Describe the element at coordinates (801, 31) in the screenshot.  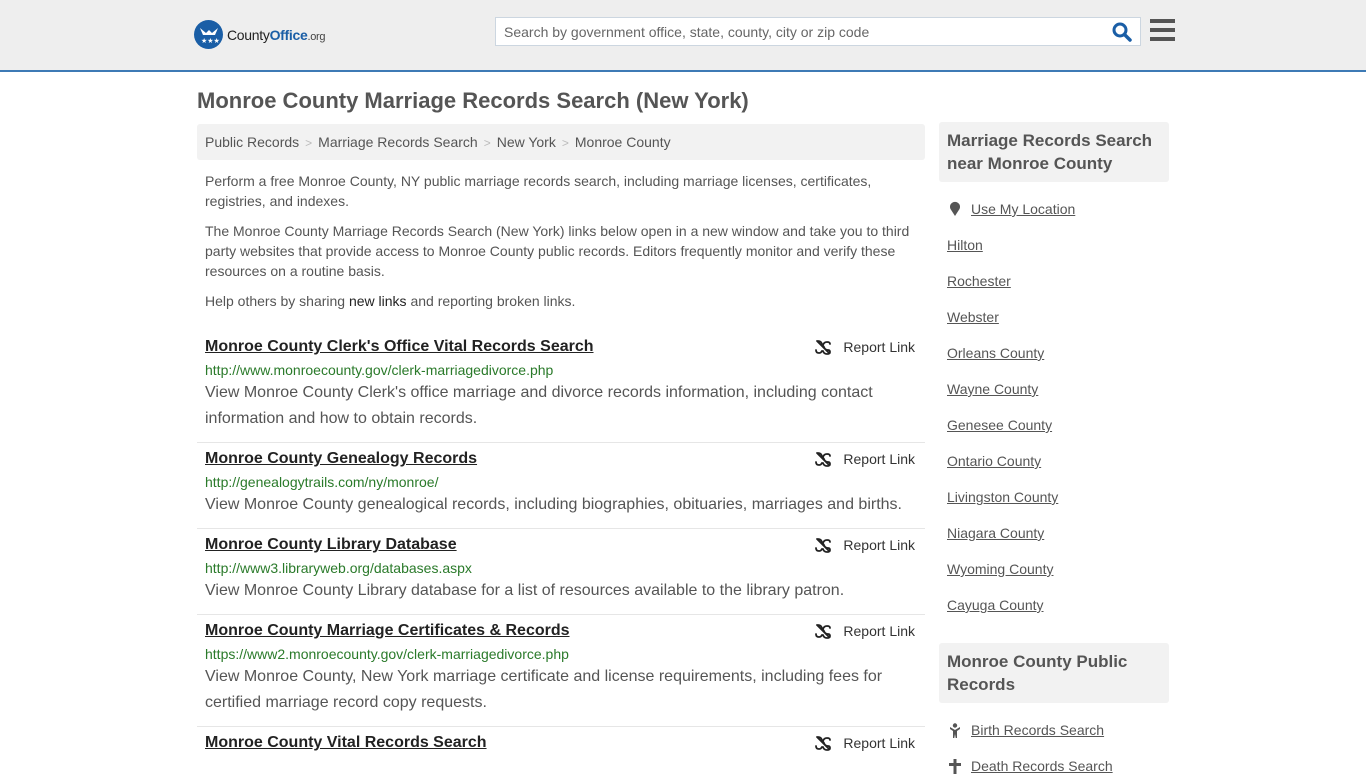
I see `search-input` at that location.